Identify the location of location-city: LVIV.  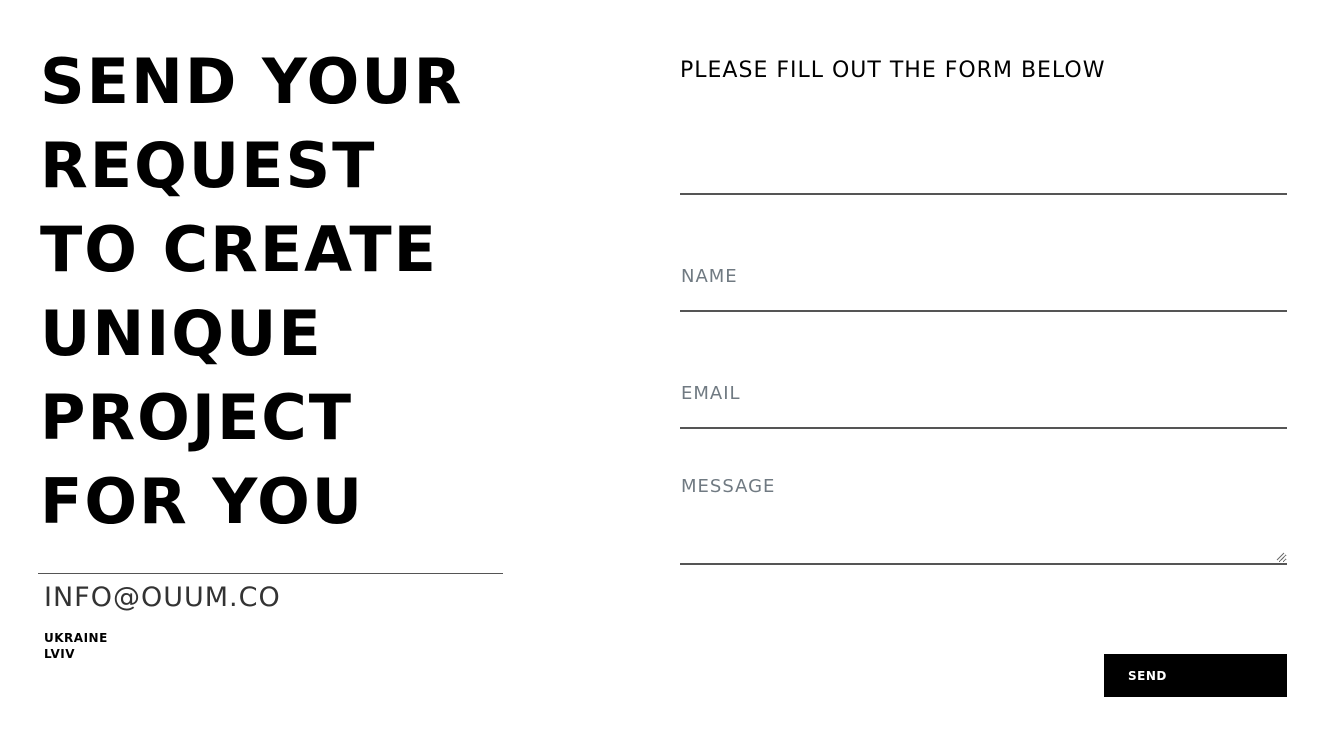
(60, 654).